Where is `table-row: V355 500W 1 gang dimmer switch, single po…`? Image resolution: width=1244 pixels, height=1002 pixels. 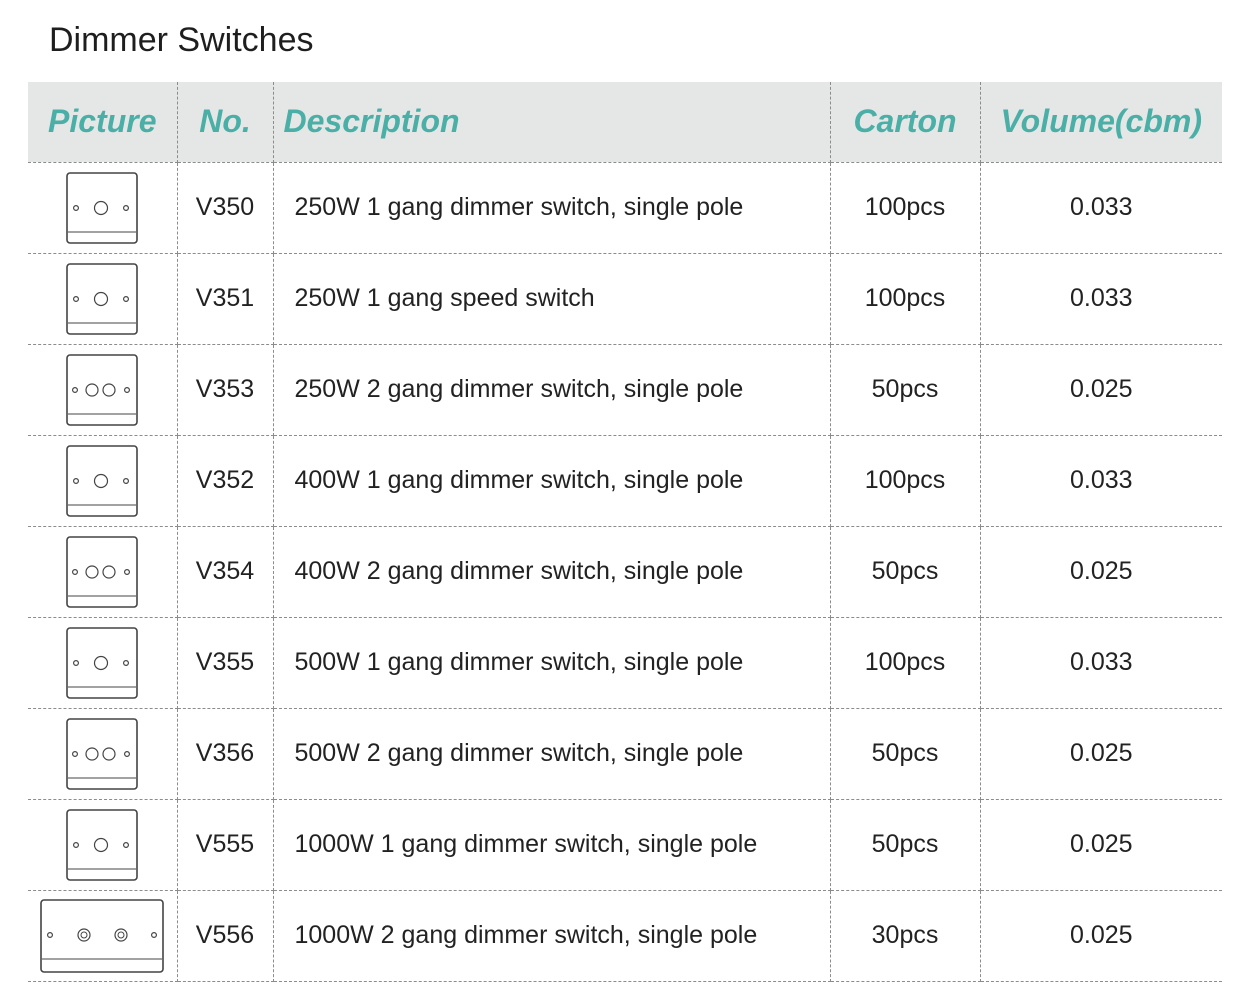 table-row: V355 500W 1 gang dimmer switch, single po… is located at coordinates (625, 663).